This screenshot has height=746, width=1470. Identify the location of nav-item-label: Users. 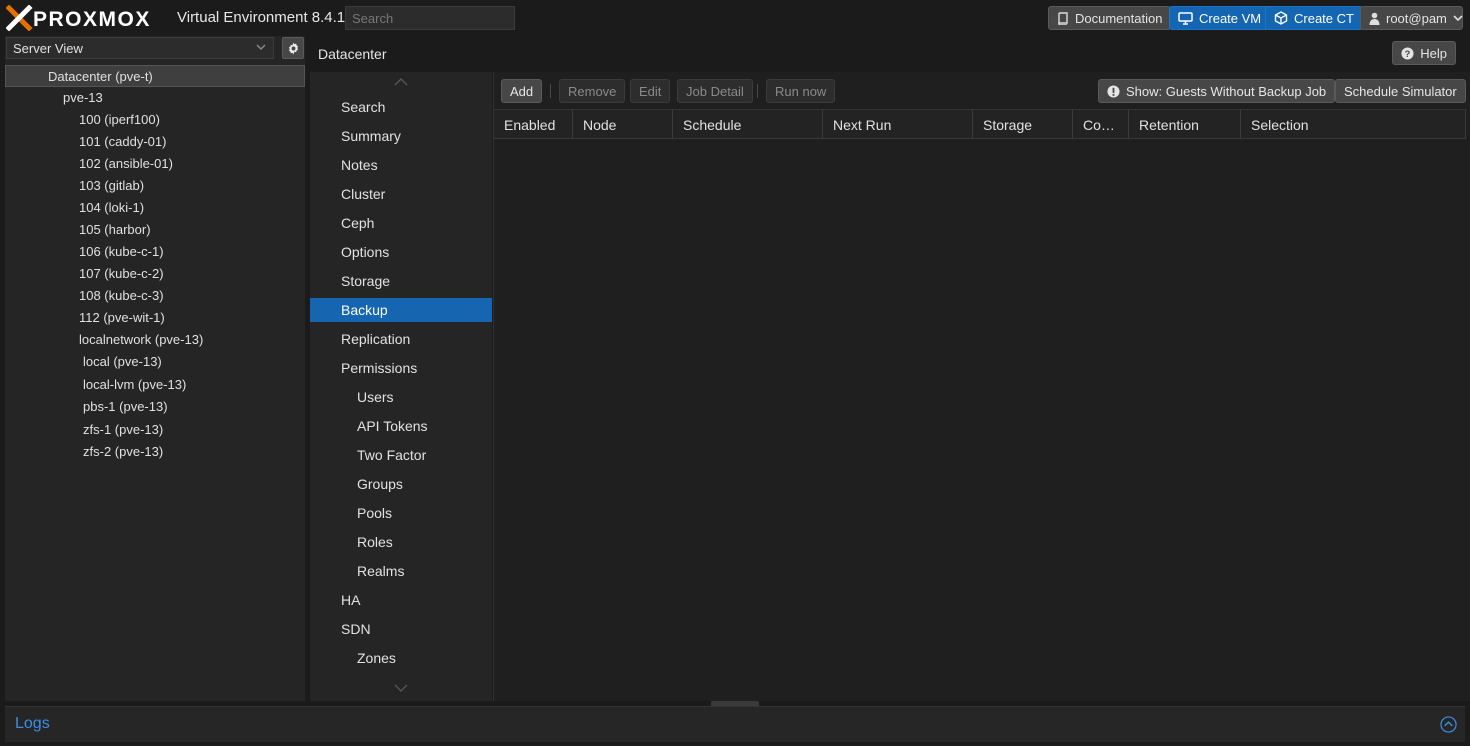
(375, 397).